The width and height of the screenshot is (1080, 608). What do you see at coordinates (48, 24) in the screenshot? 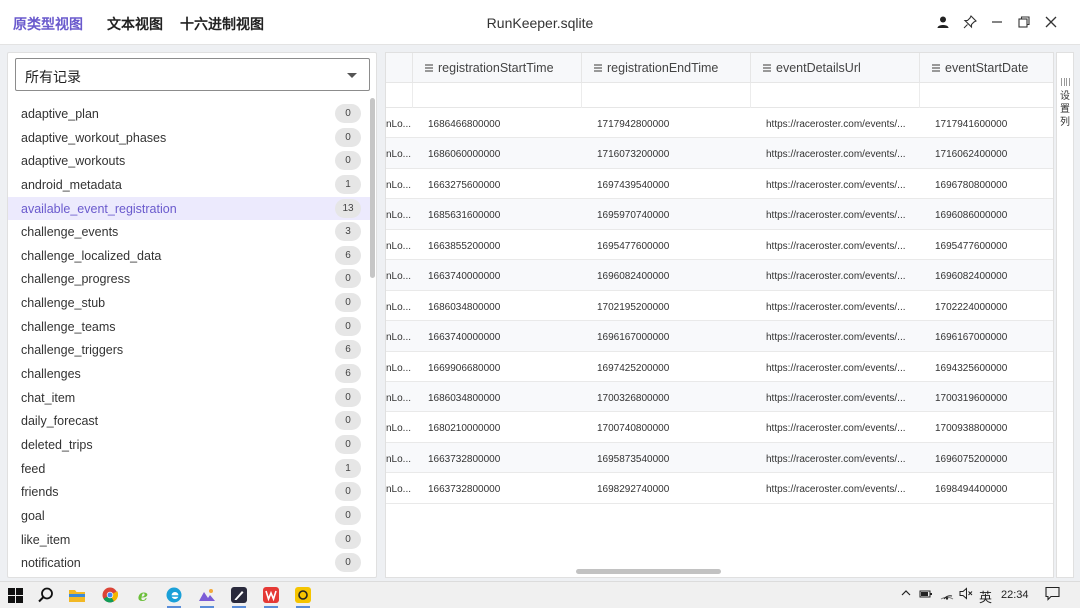
I see `tab-raw-type-view: 原类型视图` at bounding box center [48, 24].